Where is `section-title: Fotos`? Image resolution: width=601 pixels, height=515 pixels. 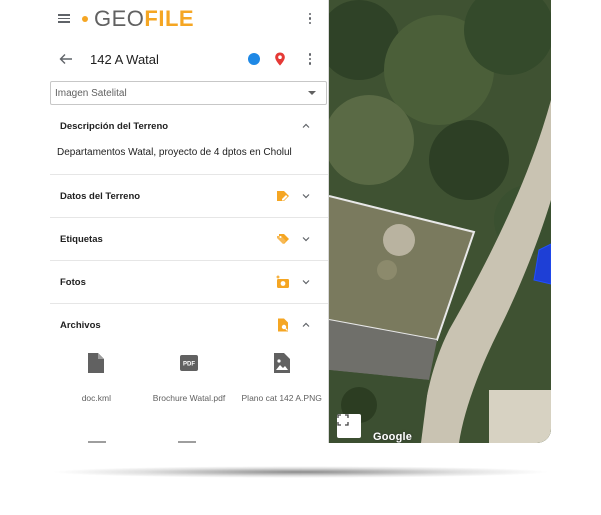
section-title: Fotos is located at coordinates (73, 282).